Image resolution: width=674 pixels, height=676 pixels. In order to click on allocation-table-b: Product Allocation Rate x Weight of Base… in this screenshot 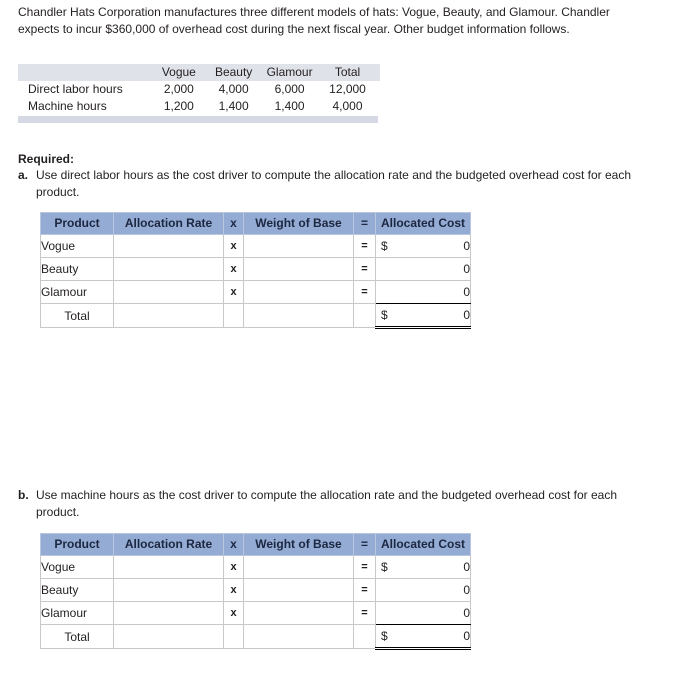, I will do `click(255, 591)`.